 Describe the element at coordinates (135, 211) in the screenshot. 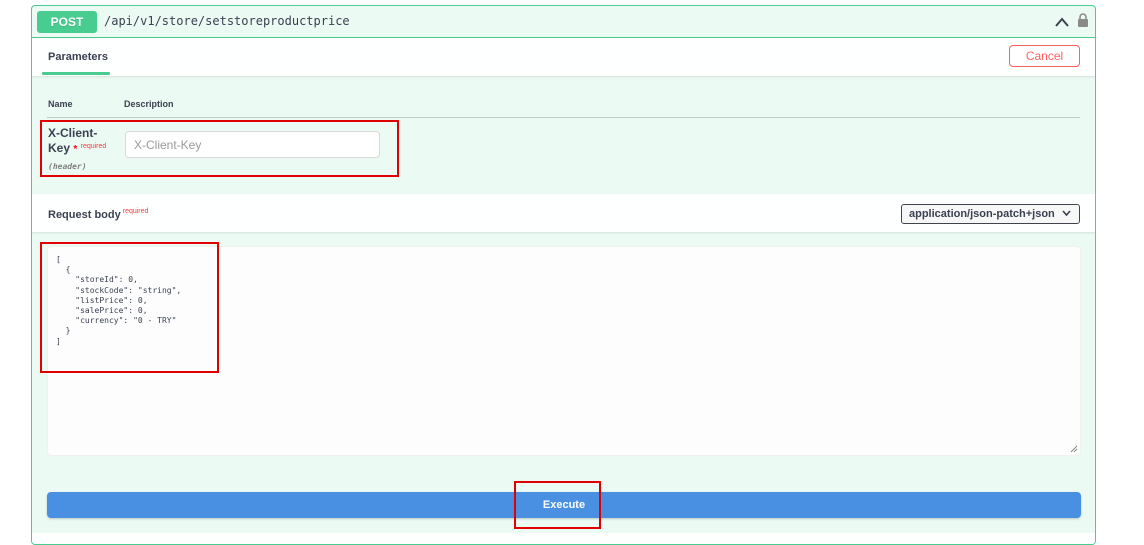

I see `request-body-required-label: required` at that location.